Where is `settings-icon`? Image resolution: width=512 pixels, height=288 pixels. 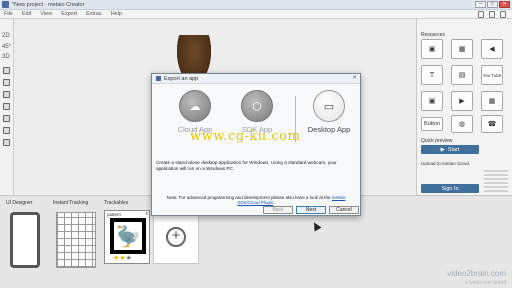 settings-icon is located at coordinates (503, 14).